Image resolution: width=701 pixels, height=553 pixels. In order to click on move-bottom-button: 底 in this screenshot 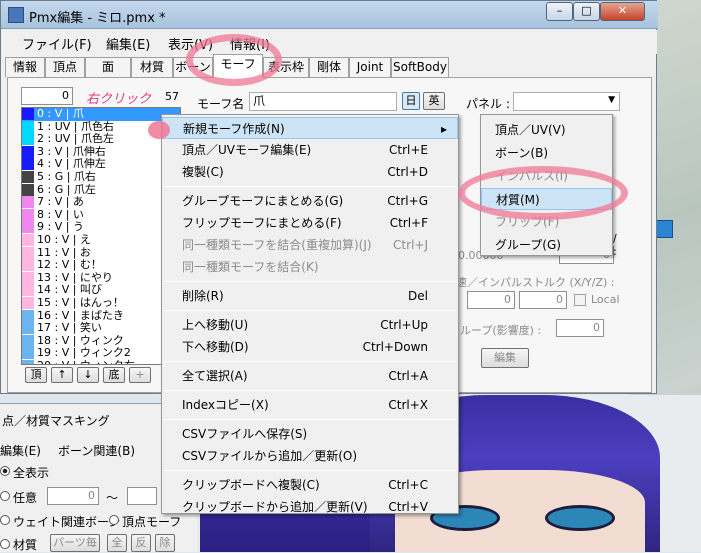, I will do `click(114, 375)`.